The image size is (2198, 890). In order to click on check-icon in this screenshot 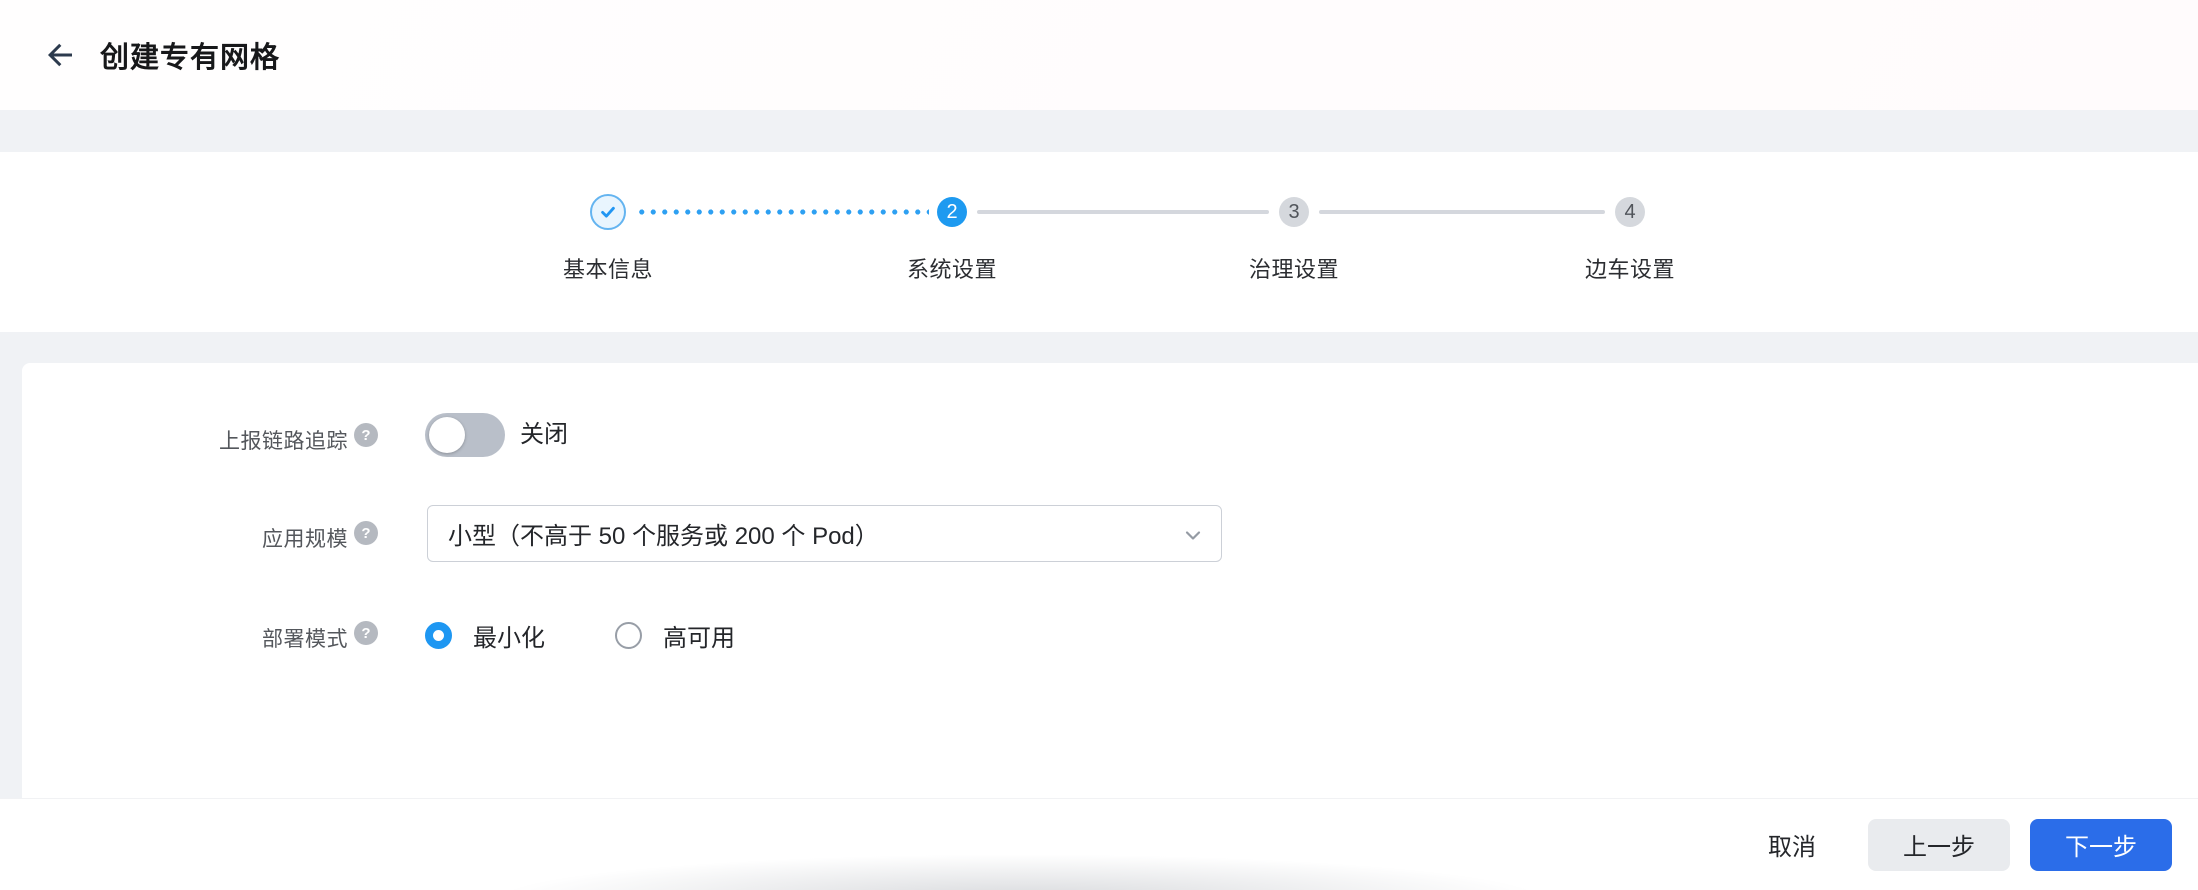, I will do `click(608, 212)`.